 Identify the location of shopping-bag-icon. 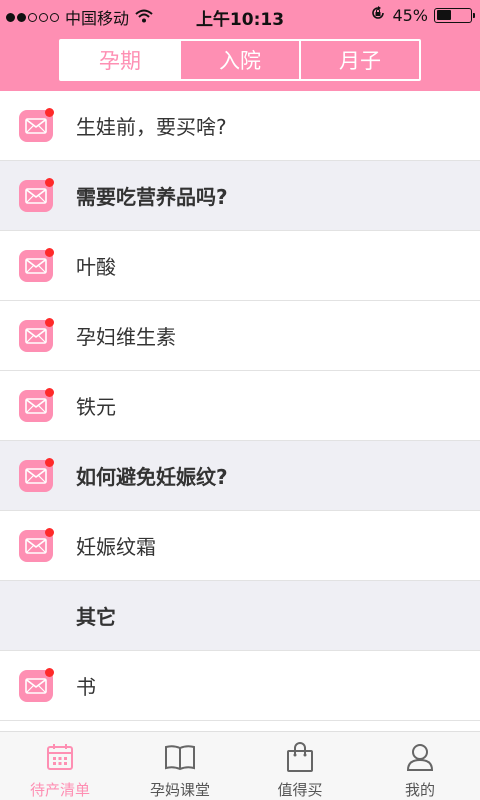
(300, 757).